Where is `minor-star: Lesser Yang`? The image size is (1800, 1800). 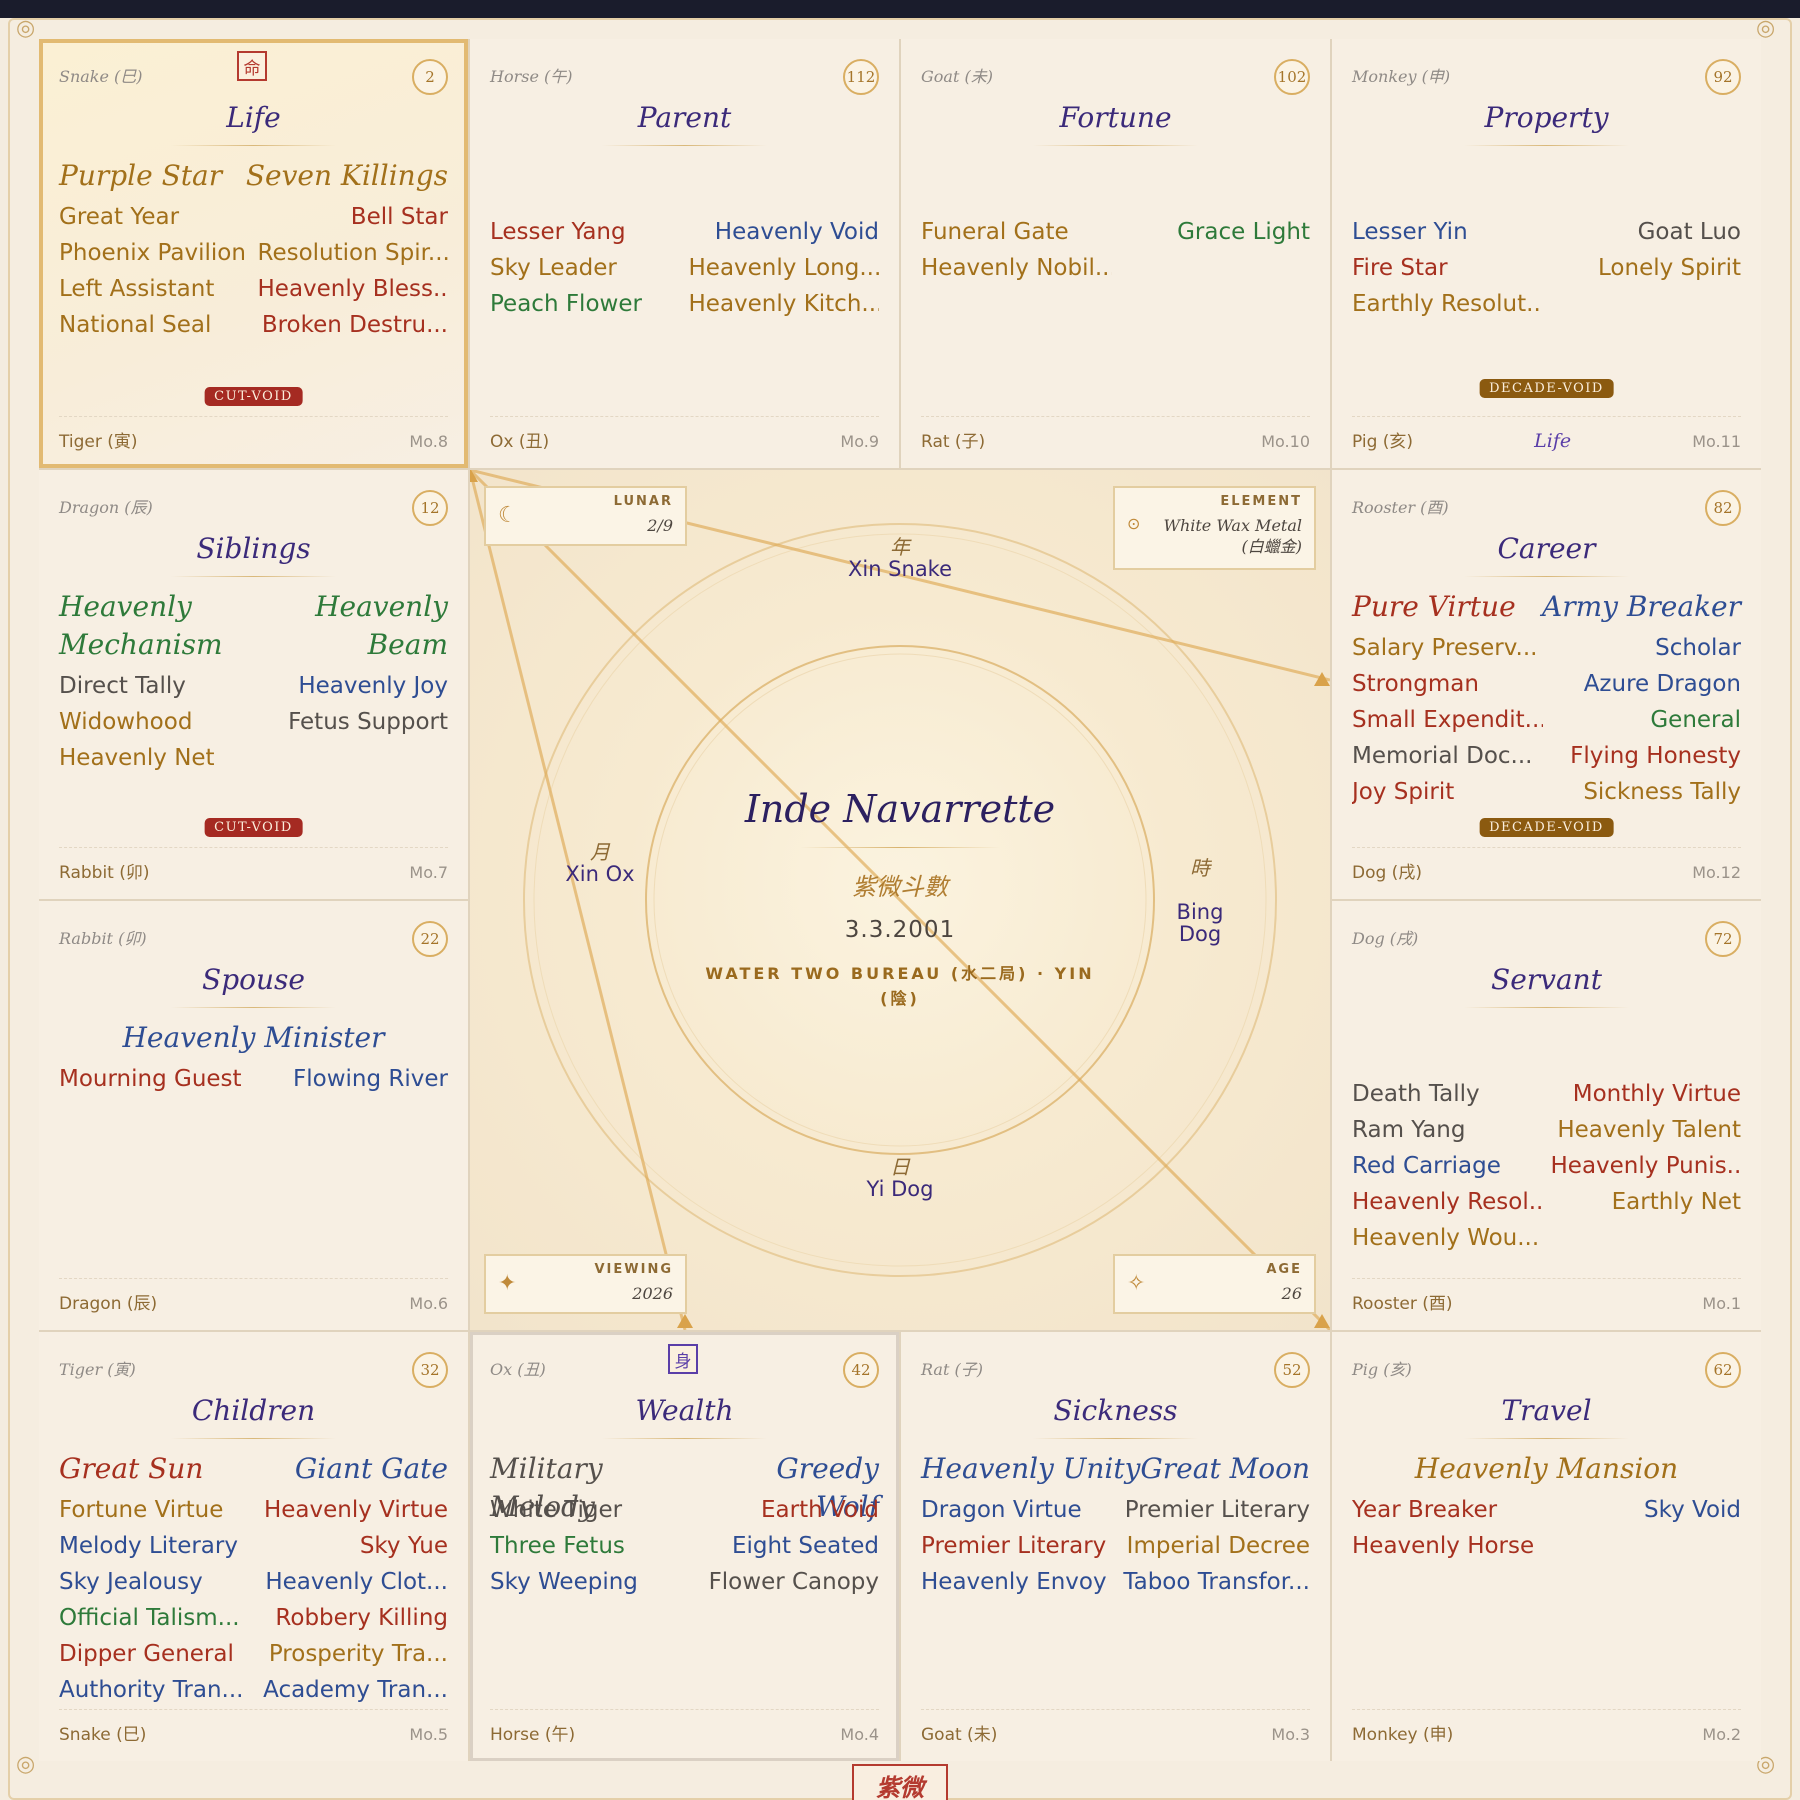 minor-star: Lesser Yang is located at coordinates (585, 232).